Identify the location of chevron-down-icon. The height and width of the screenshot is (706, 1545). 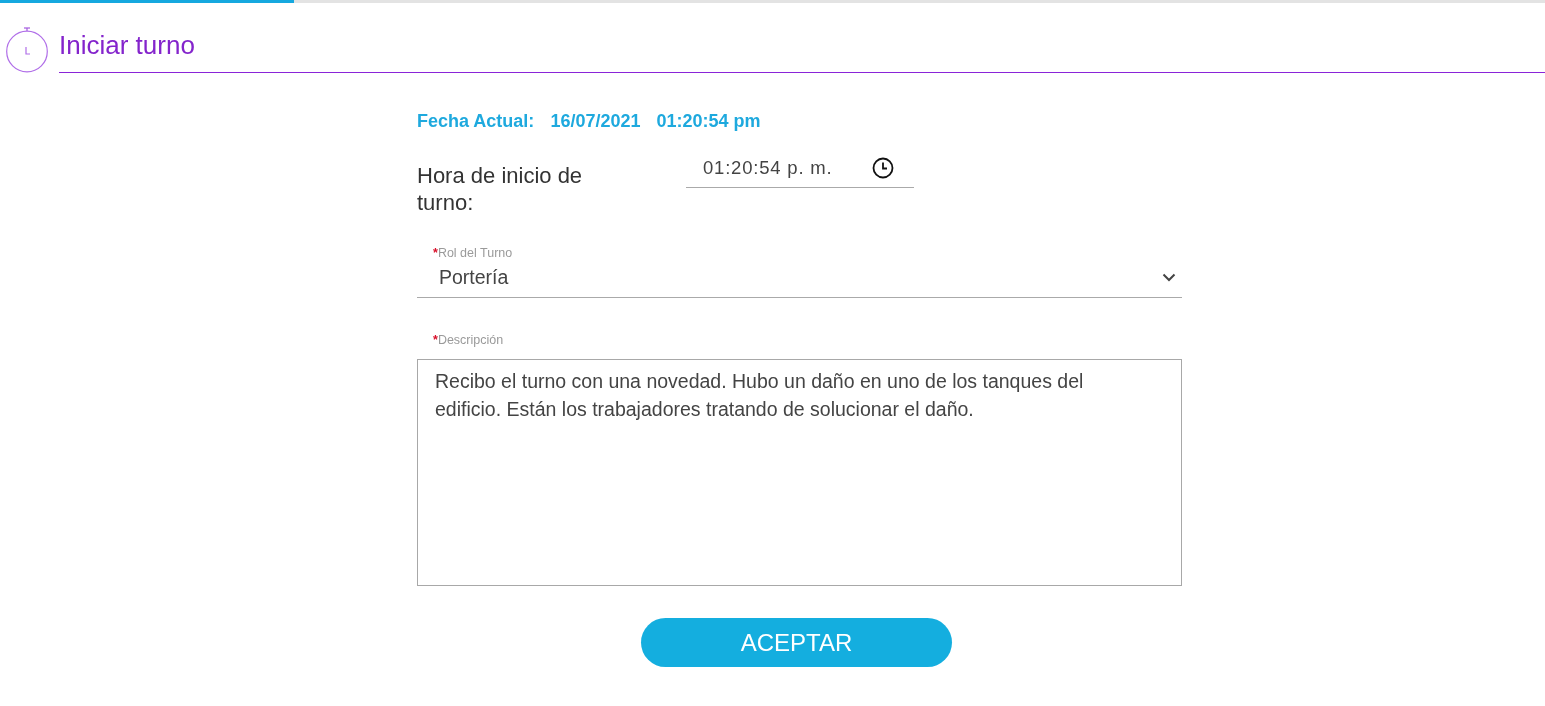
(1169, 277).